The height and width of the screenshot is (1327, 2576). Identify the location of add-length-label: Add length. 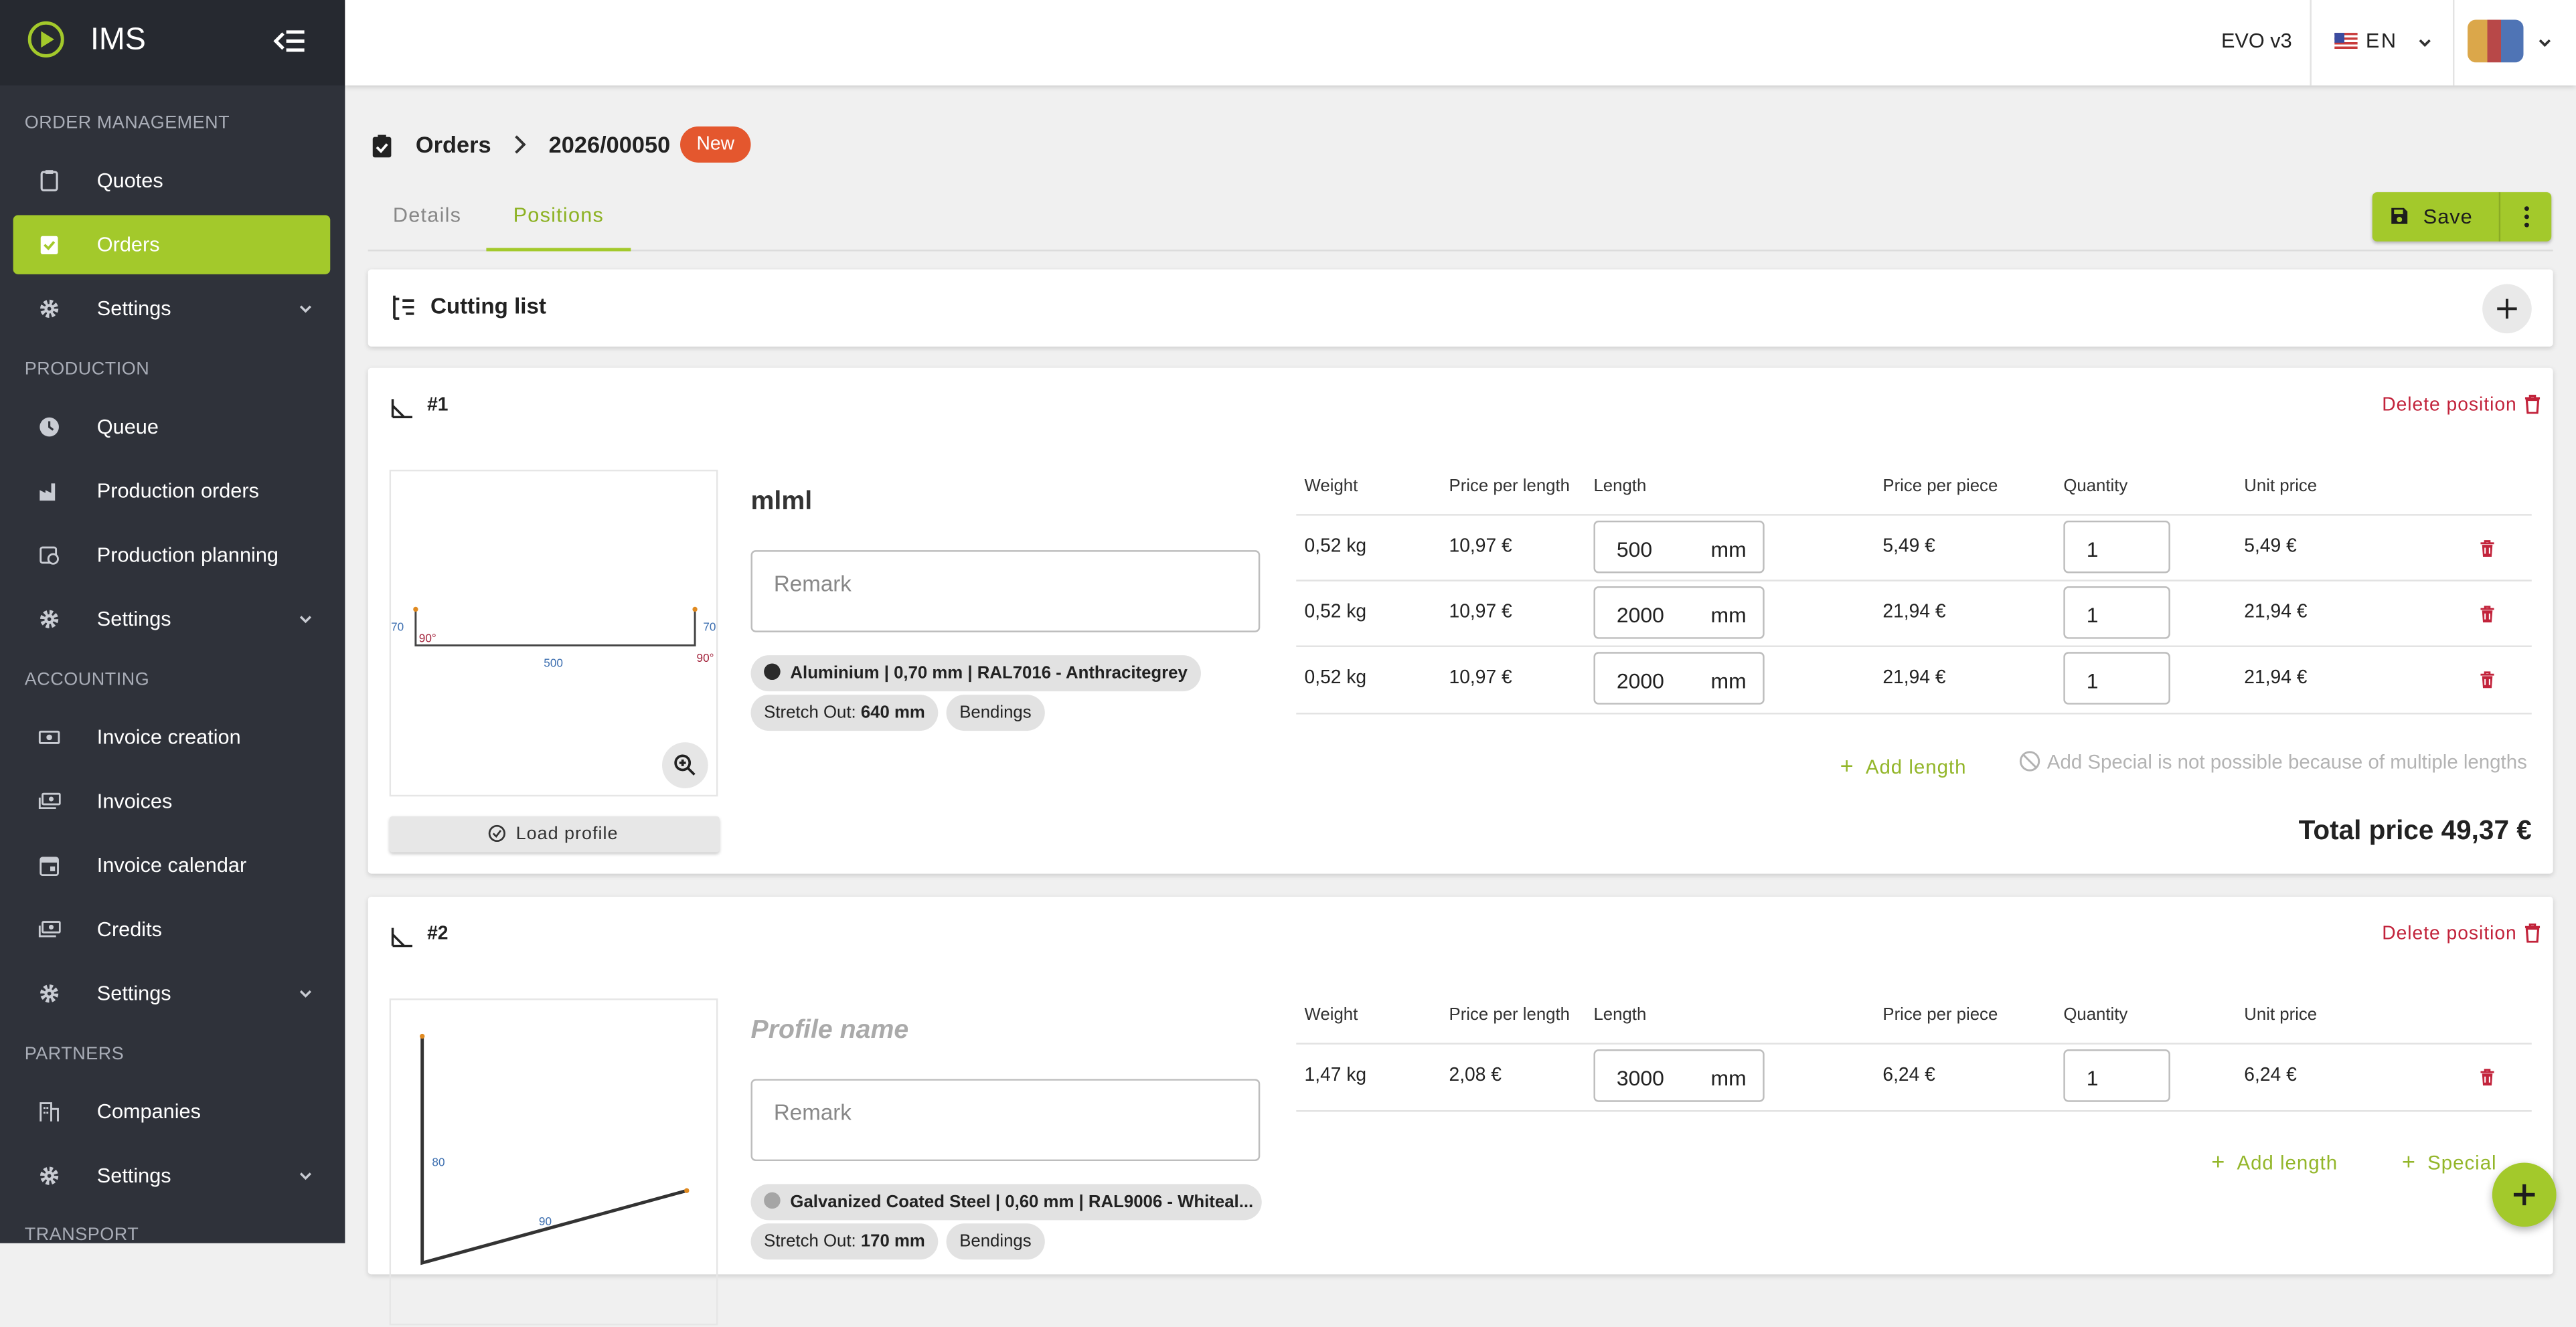
(1916, 767).